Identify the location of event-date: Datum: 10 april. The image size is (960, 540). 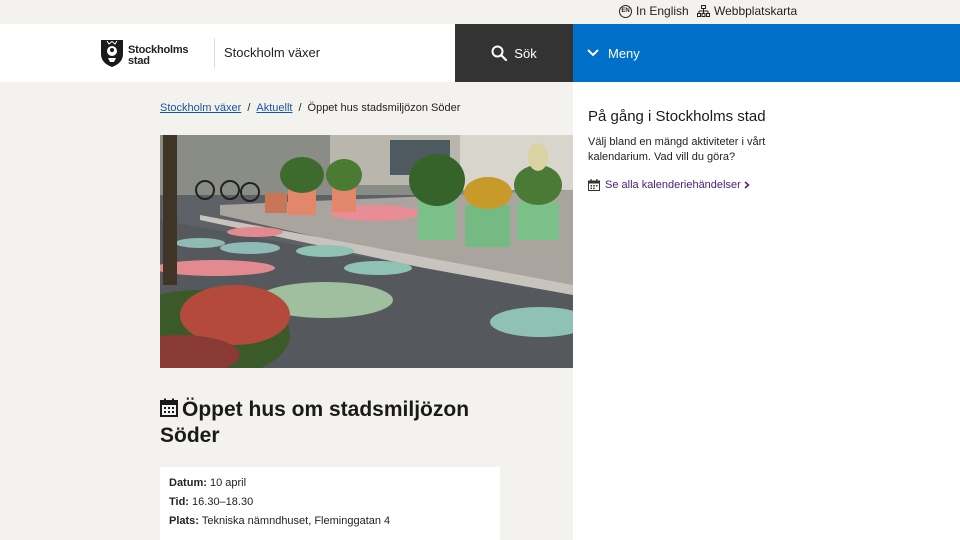
(330, 483).